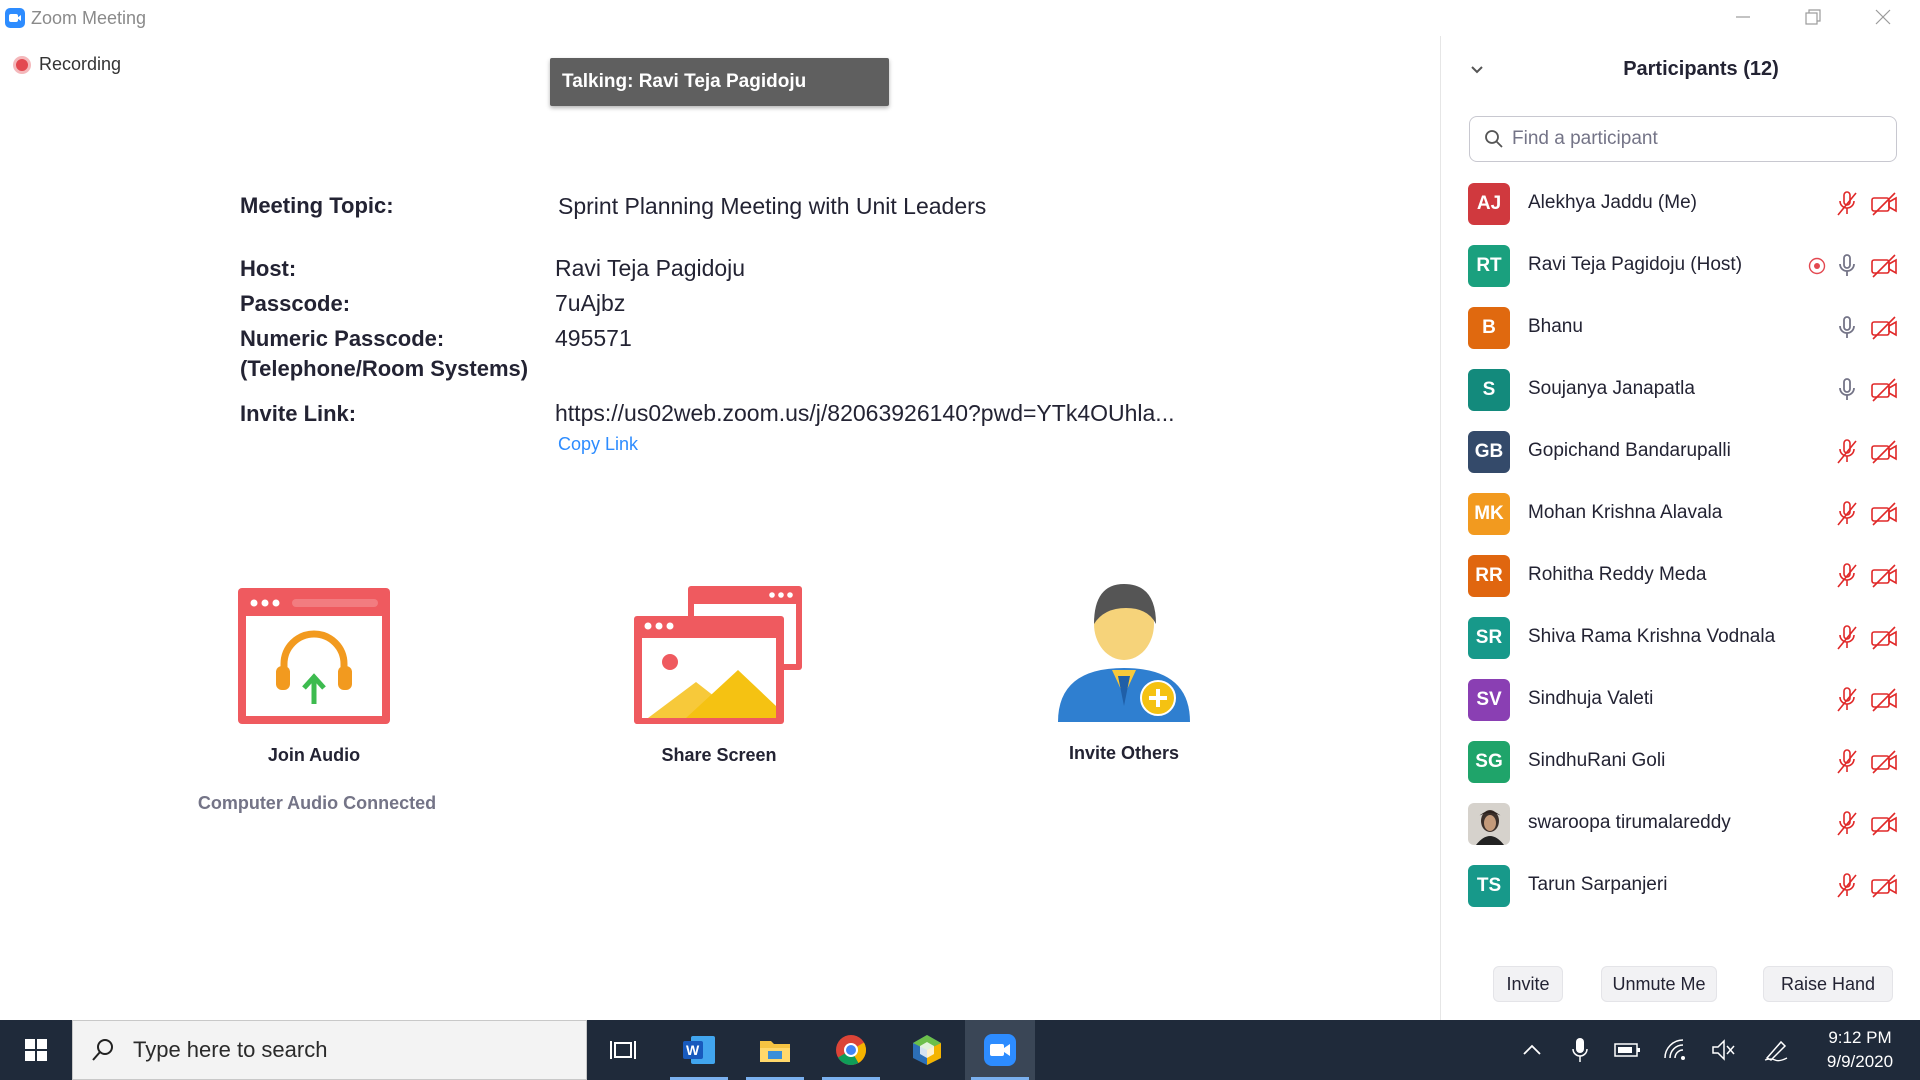 The width and height of the screenshot is (1920, 1080). I want to click on battery-icon, so click(1627, 1050).